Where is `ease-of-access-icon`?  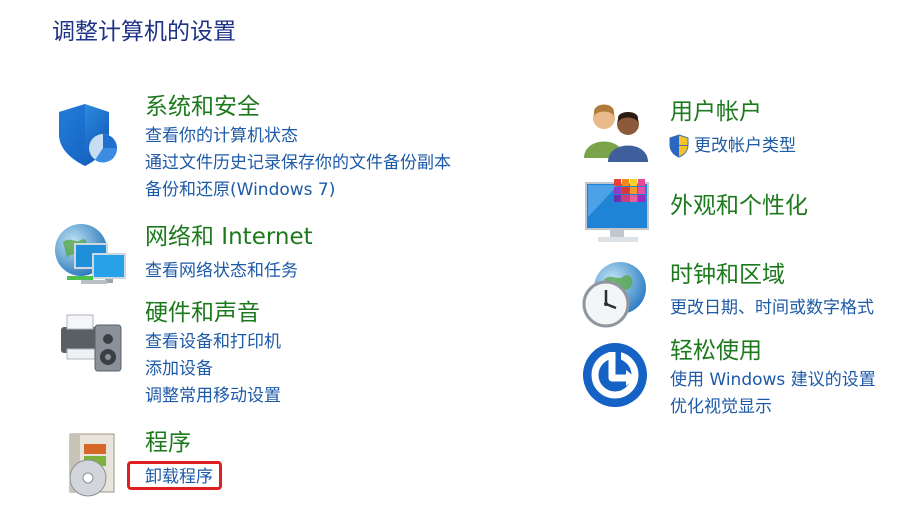 ease-of-access-icon is located at coordinates (622, 382).